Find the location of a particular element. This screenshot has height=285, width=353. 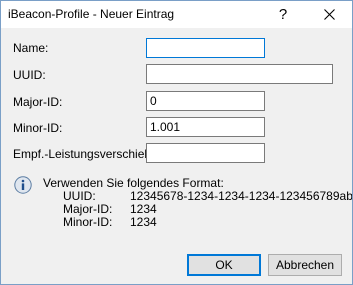

name-field is located at coordinates (205, 48).